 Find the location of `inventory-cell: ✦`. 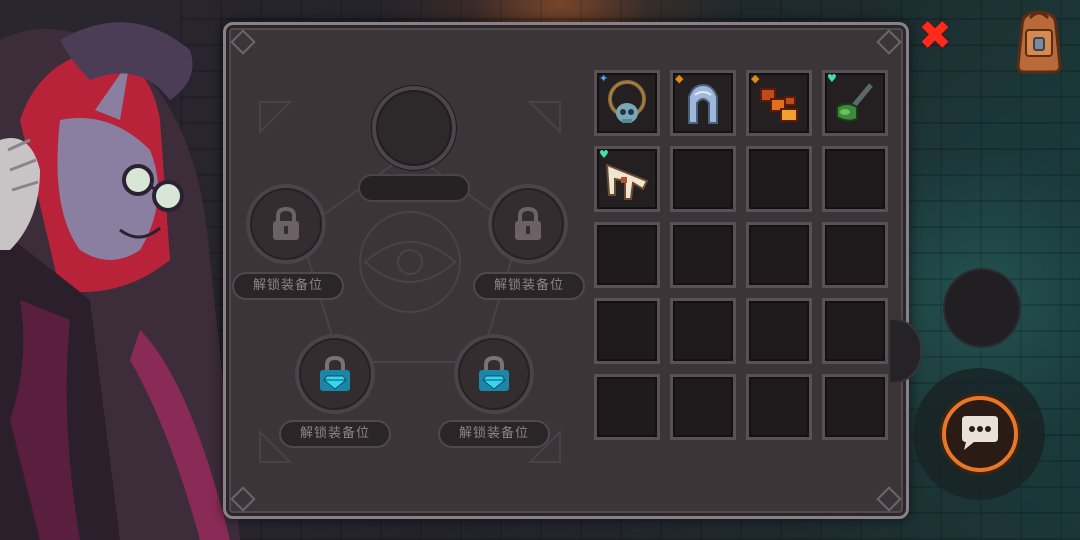

inventory-cell: ✦ is located at coordinates (627, 103).